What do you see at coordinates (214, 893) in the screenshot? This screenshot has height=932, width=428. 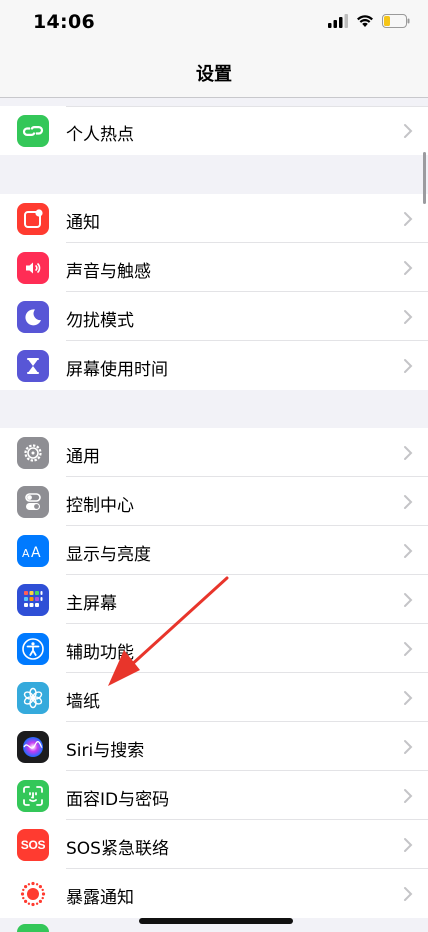 I see `settings-item-exposure-notifications: 暴露通知` at bounding box center [214, 893].